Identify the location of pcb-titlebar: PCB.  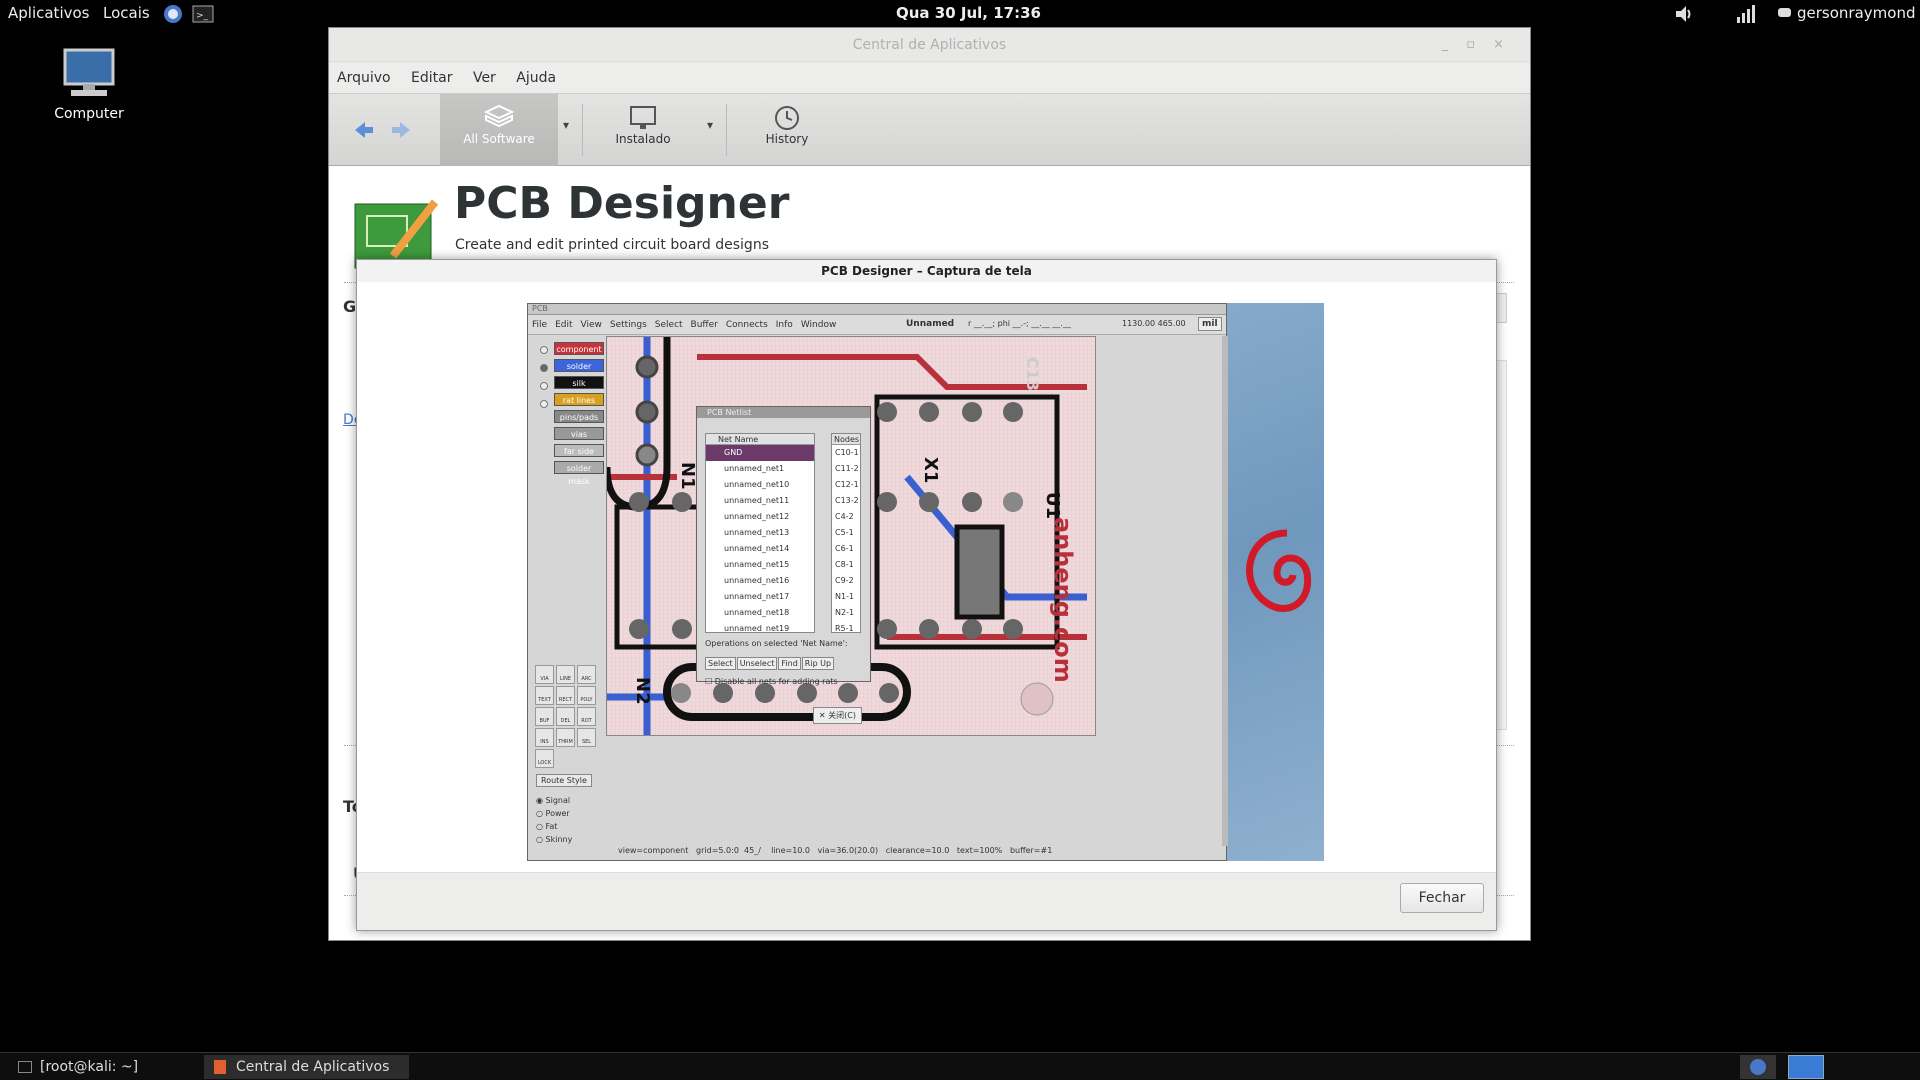
(877, 309).